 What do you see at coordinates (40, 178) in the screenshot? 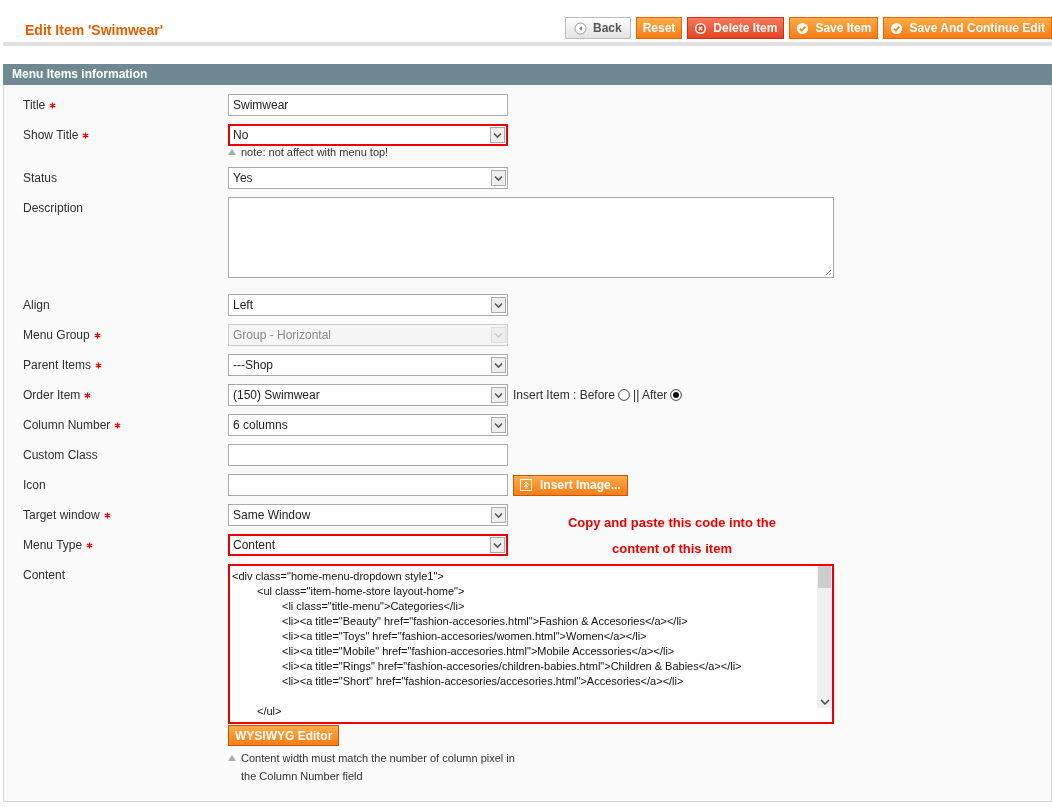
I see `field-label: Status` at bounding box center [40, 178].